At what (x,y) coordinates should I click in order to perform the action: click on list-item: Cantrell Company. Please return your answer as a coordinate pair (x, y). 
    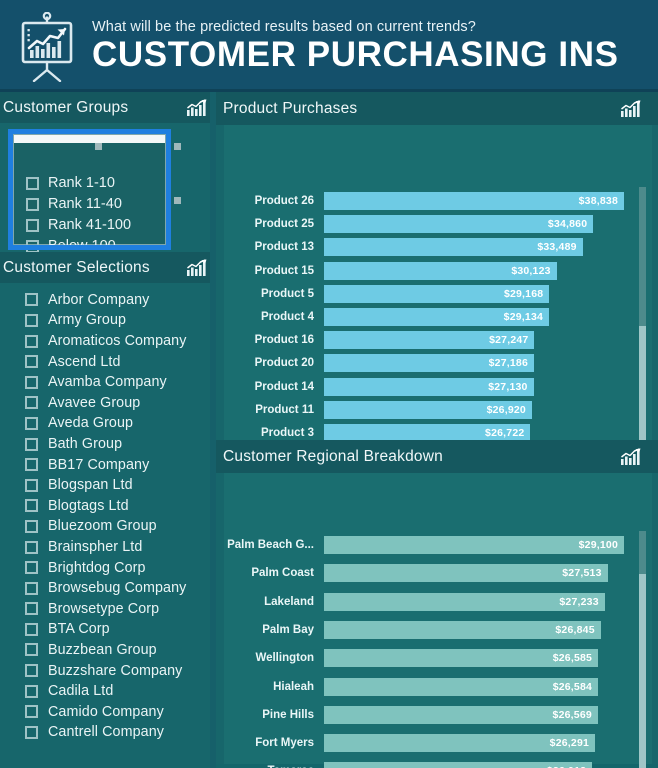
    Looking at the image, I should click on (108, 732).